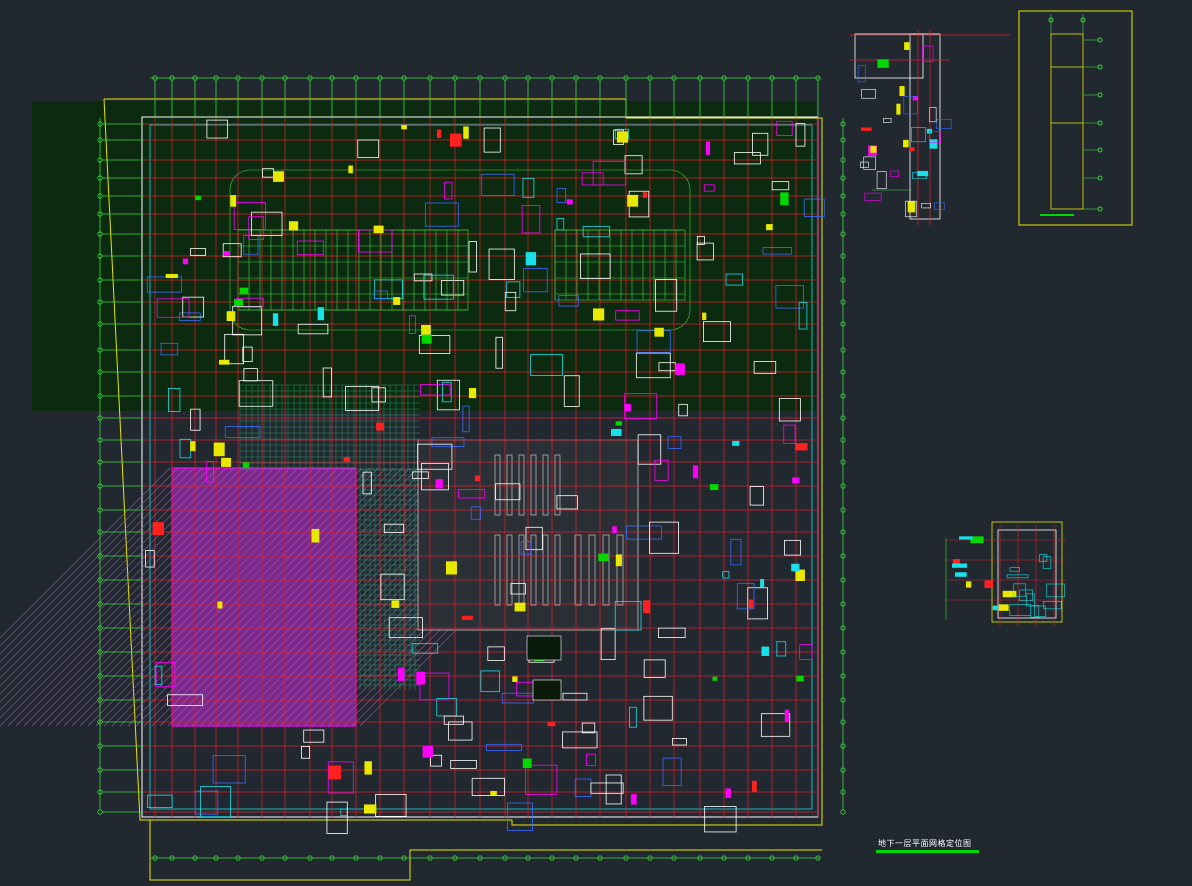  What do you see at coordinates (925, 843) in the screenshot?
I see `drawing-caption: 地下一层平面网格定位图` at bounding box center [925, 843].